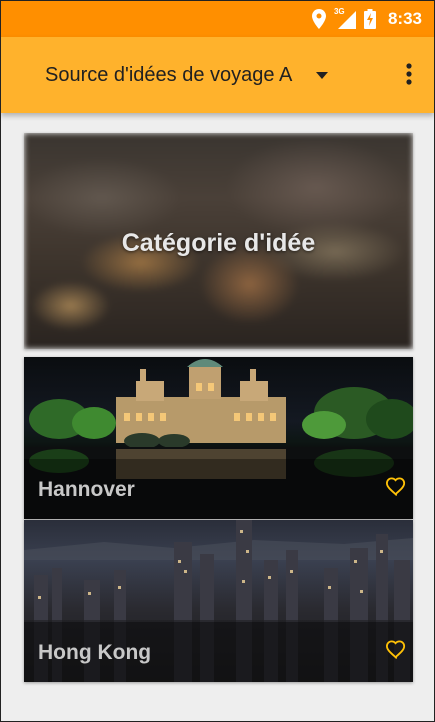 This screenshot has height=722, width=435. I want to click on cell-signal-icon: 3G, so click(345, 18).